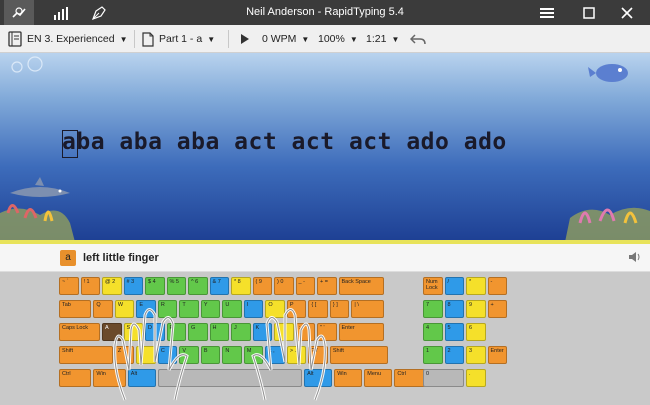 The width and height of the screenshot is (650, 405). What do you see at coordinates (433, 332) in the screenshot?
I see `keyboard-key: 4` at bounding box center [433, 332].